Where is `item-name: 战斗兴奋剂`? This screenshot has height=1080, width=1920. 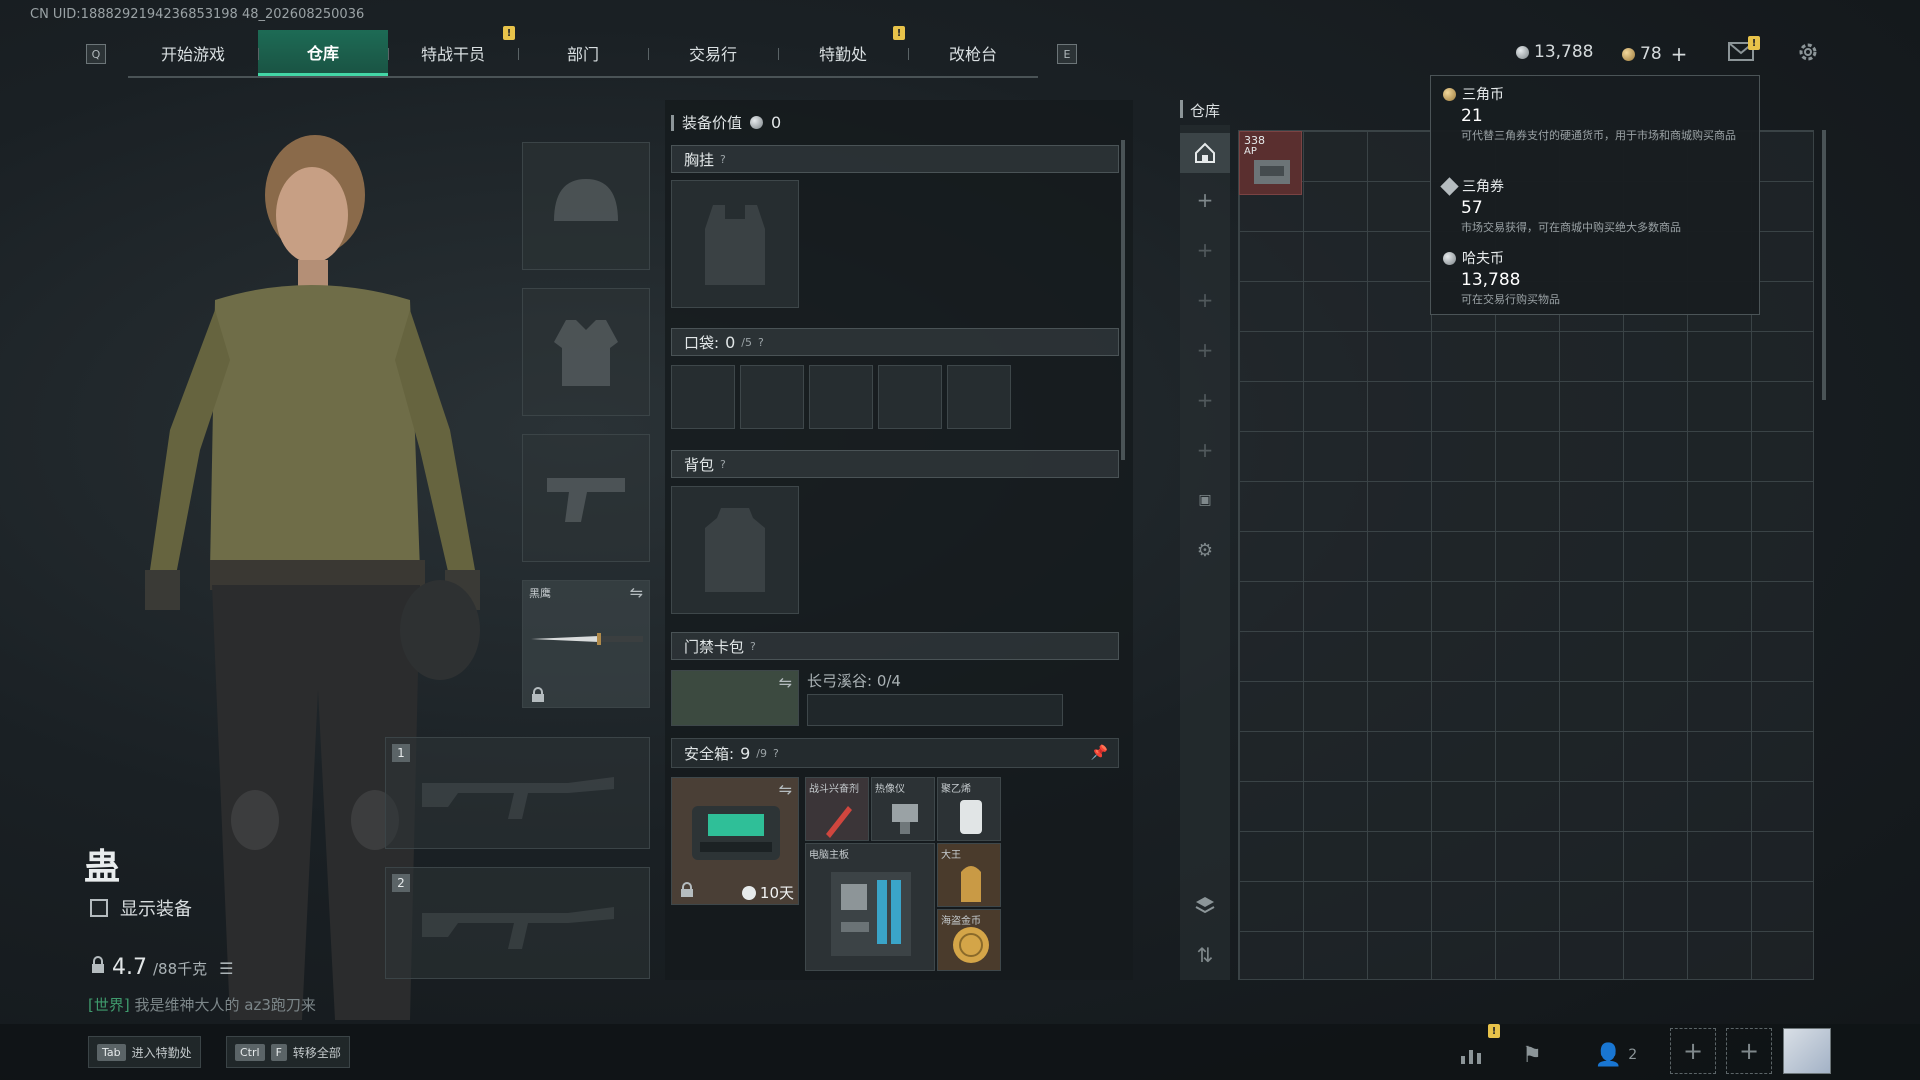
item-name: 战斗兴奋剂 is located at coordinates (834, 789).